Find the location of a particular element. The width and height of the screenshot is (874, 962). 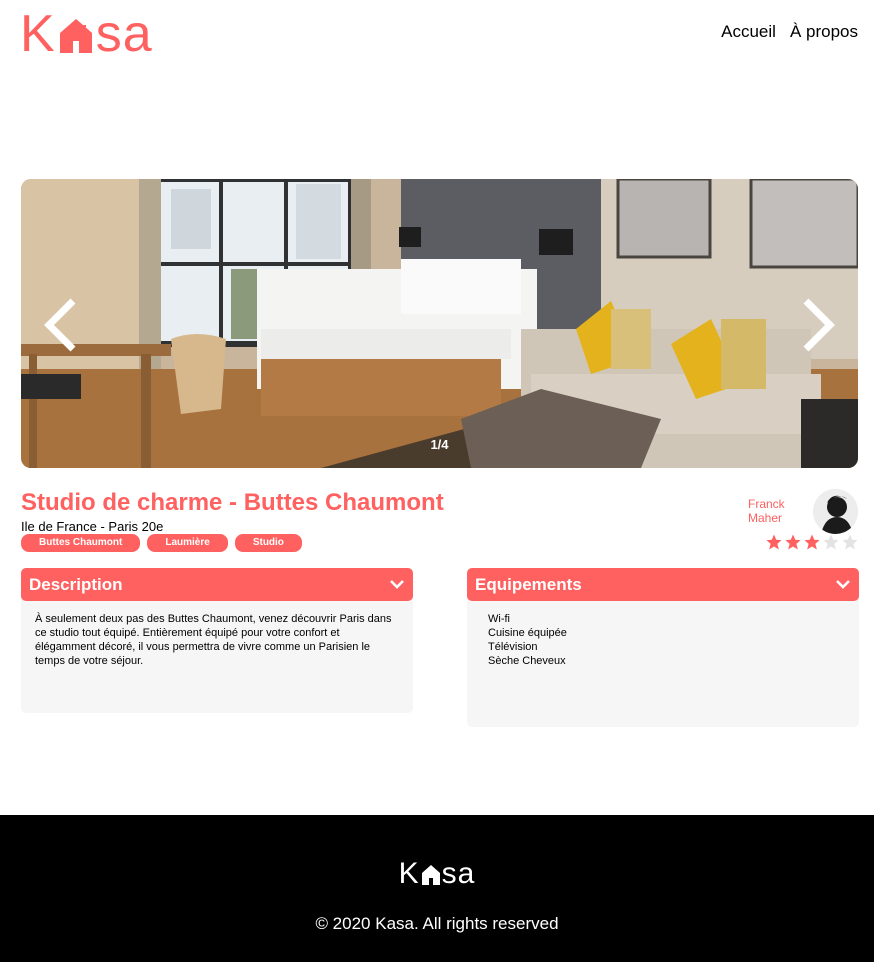

tag-list: Buttes Chaumont Laumière Studio is located at coordinates (161, 543).